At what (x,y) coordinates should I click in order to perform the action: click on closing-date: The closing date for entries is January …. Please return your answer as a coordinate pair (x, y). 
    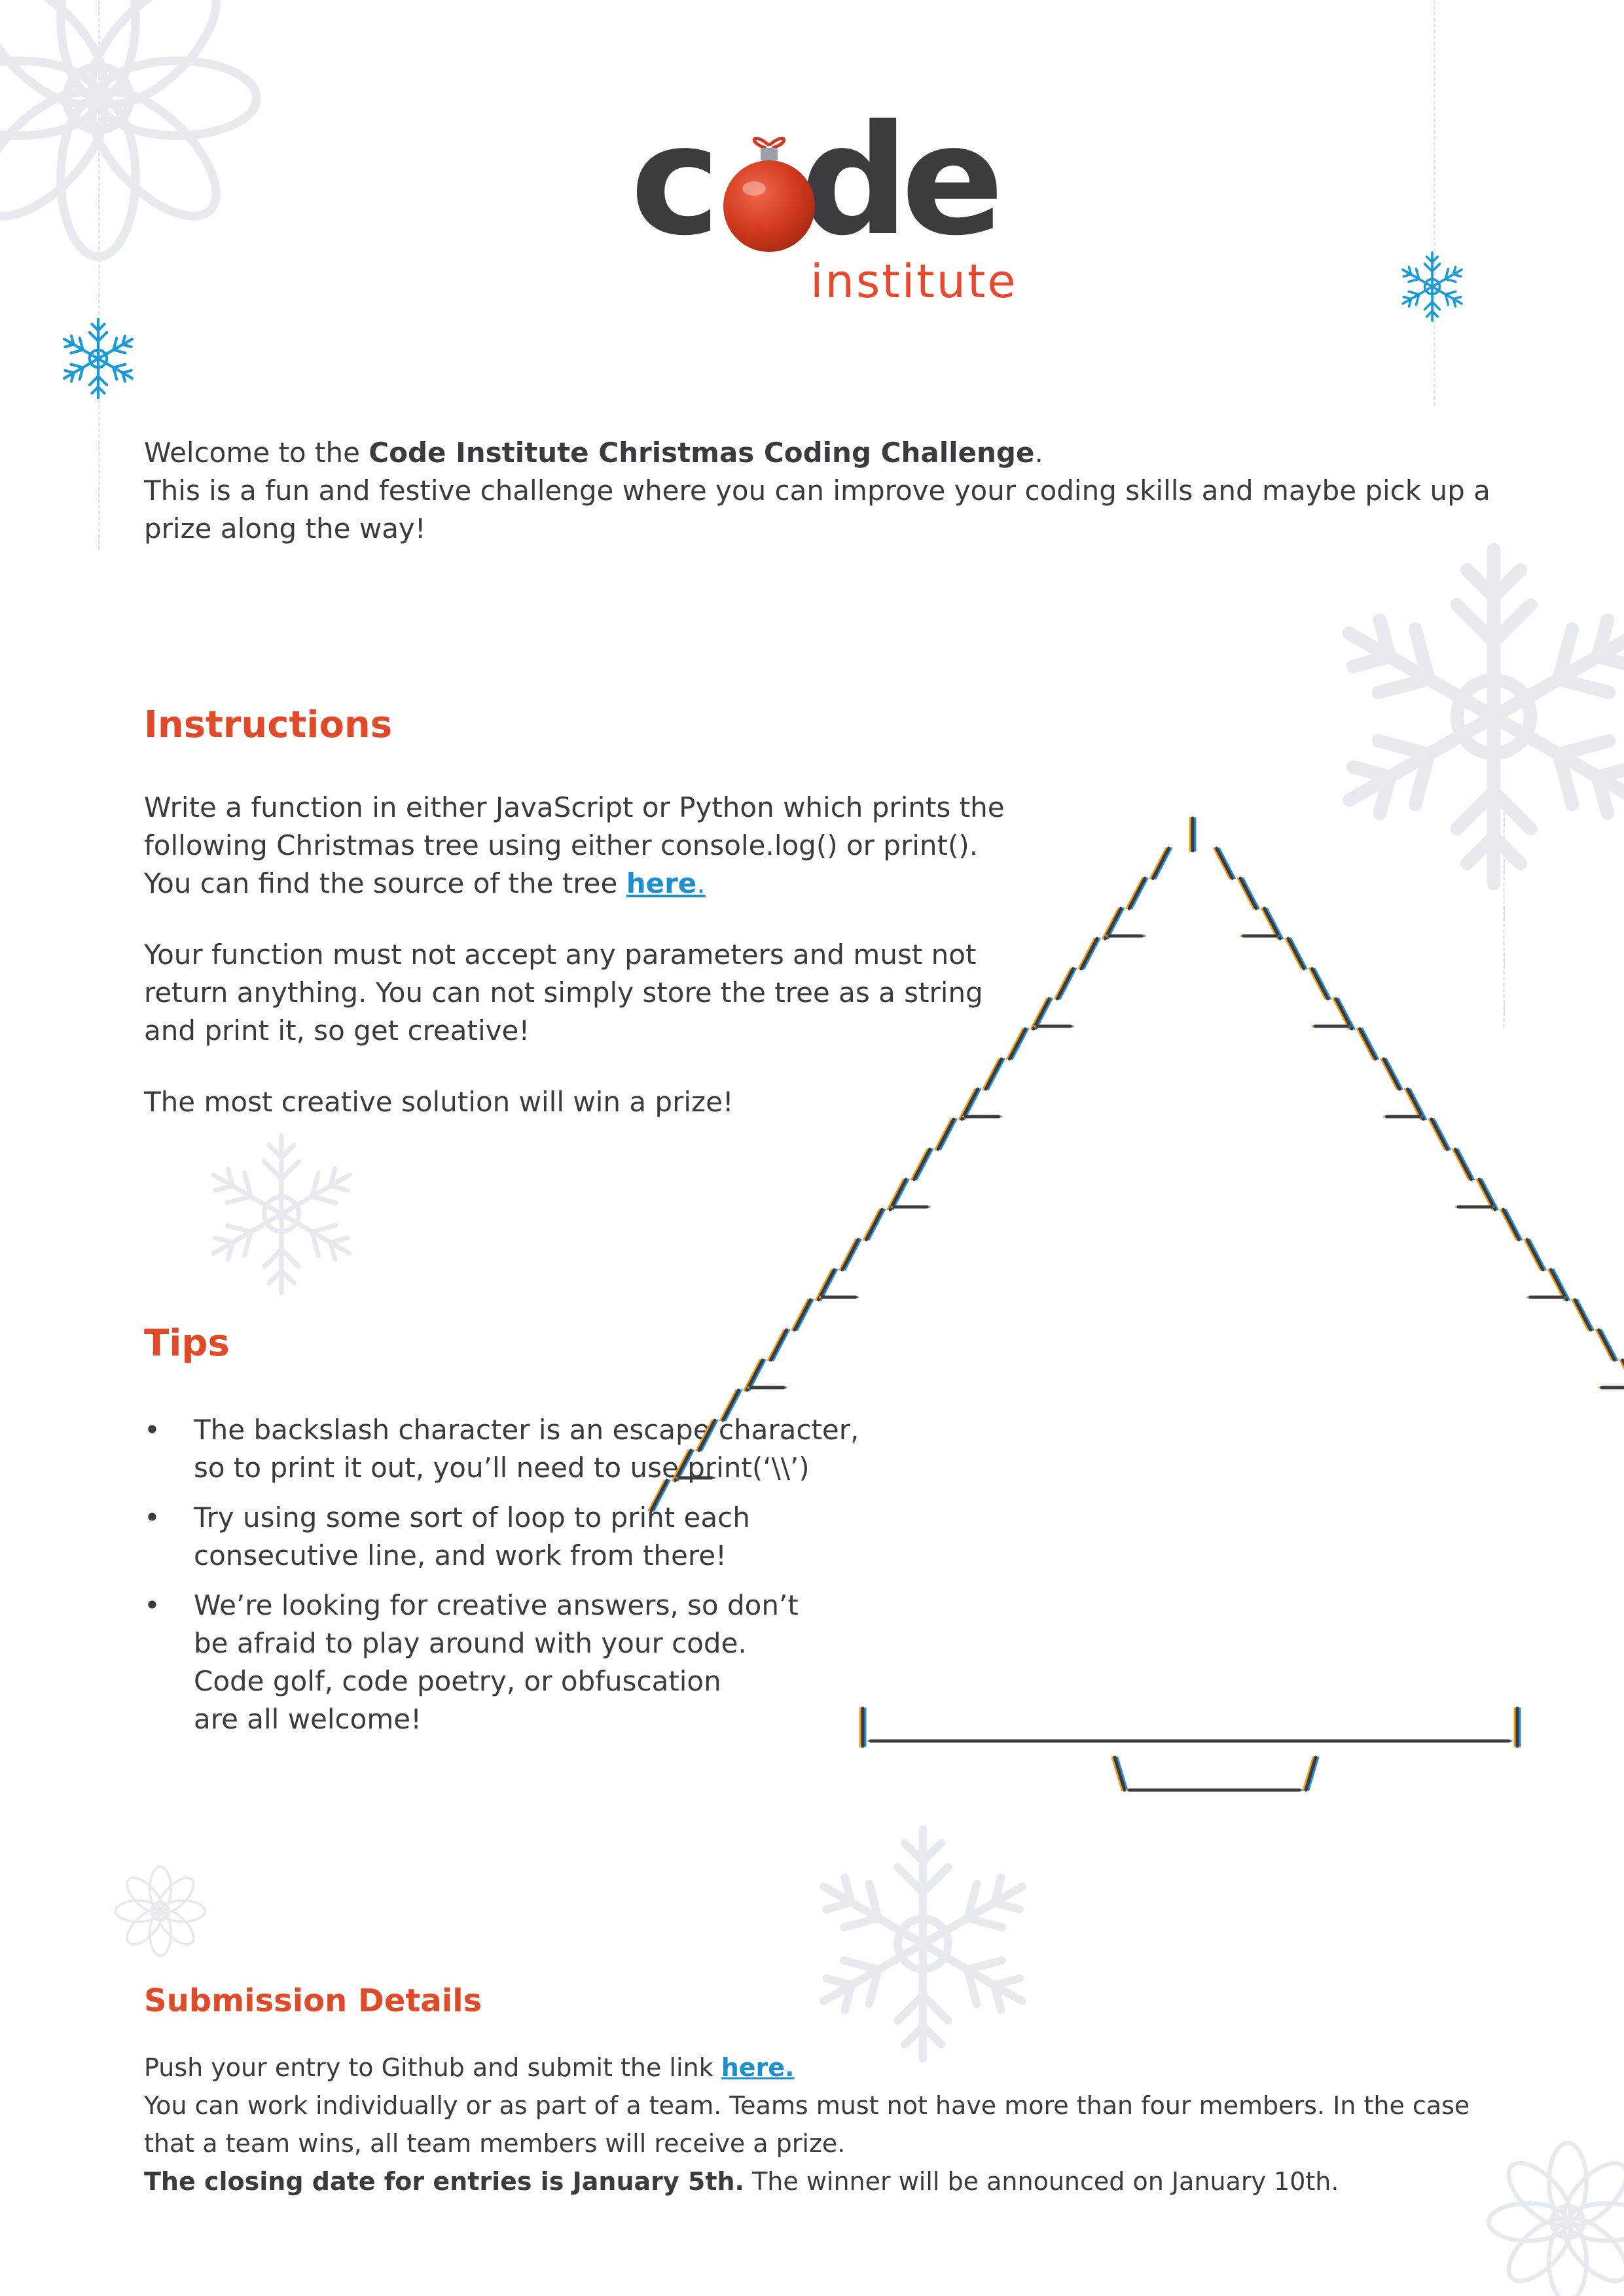
    Looking at the image, I should click on (444, 2181).